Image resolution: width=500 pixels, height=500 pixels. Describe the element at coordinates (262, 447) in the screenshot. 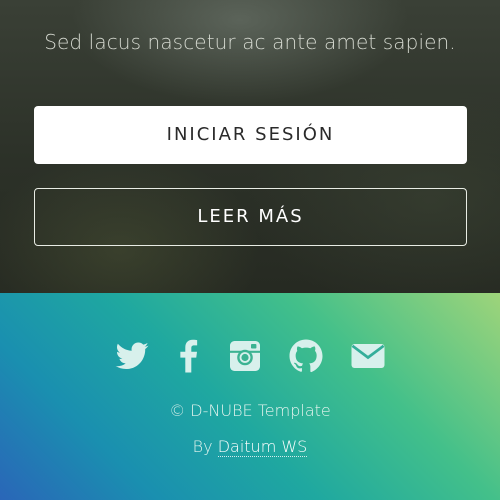

I see `author-link: Daitum WS` at that location.